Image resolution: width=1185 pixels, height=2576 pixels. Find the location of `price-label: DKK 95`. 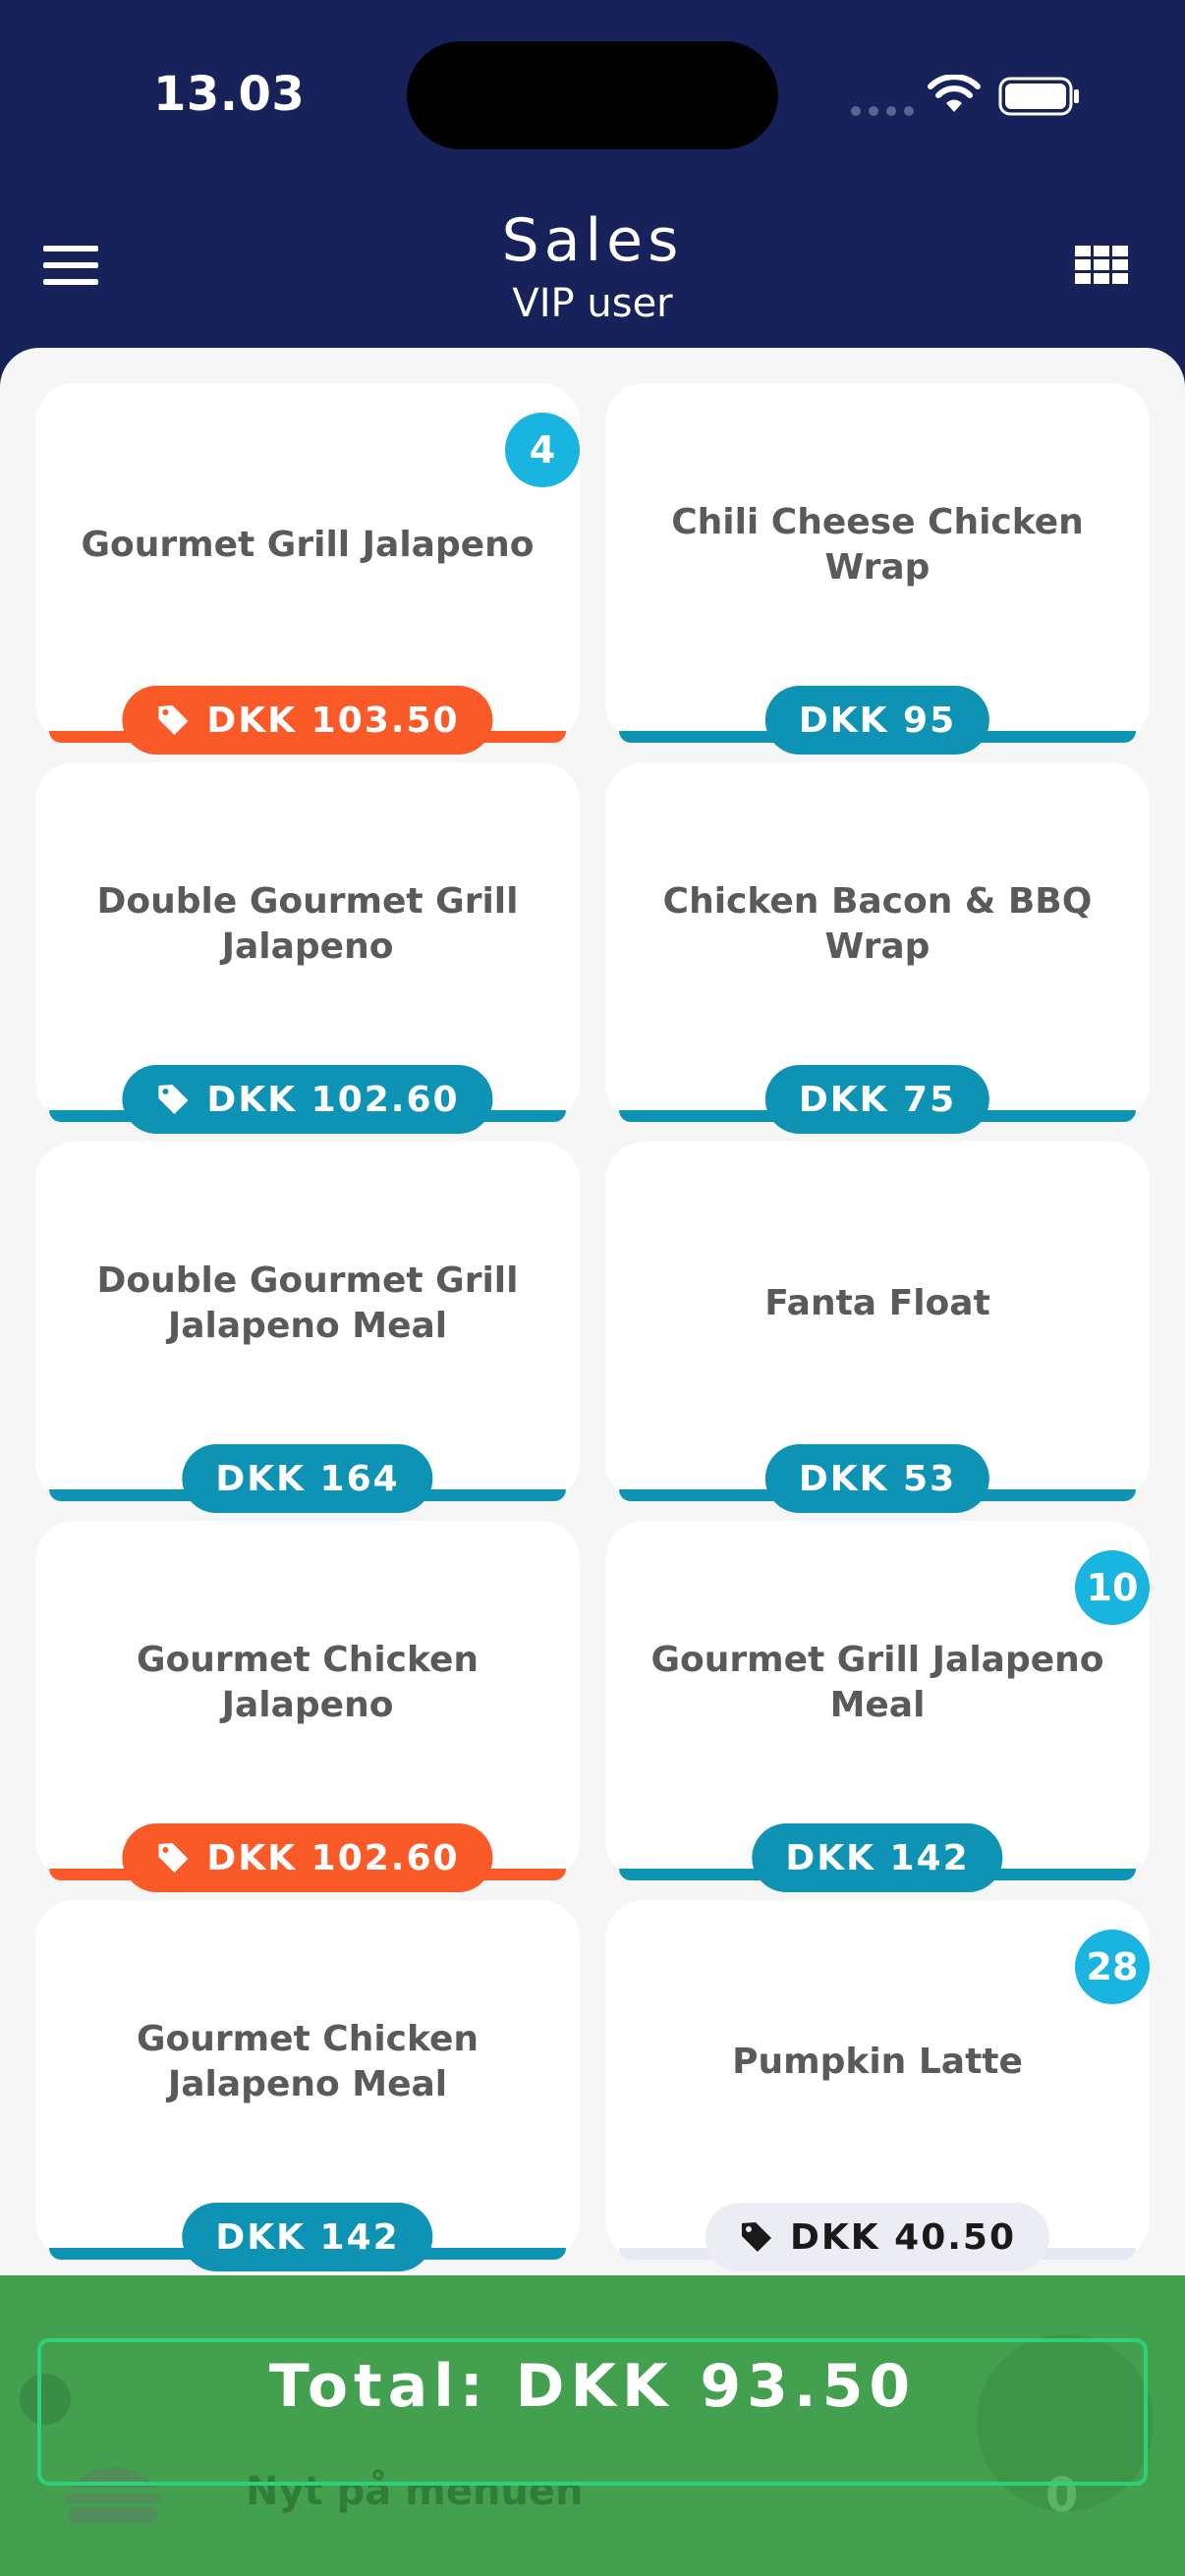

price-label: DKK 95 is located at coordinates (878, 720).